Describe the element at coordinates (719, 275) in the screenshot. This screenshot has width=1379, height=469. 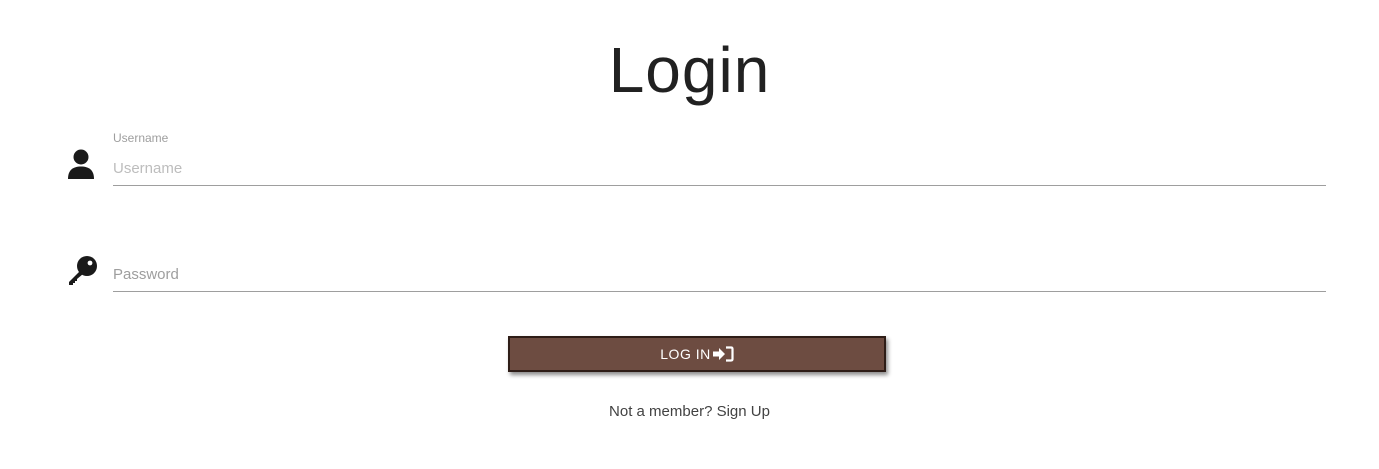
I see `password-input` at that location.